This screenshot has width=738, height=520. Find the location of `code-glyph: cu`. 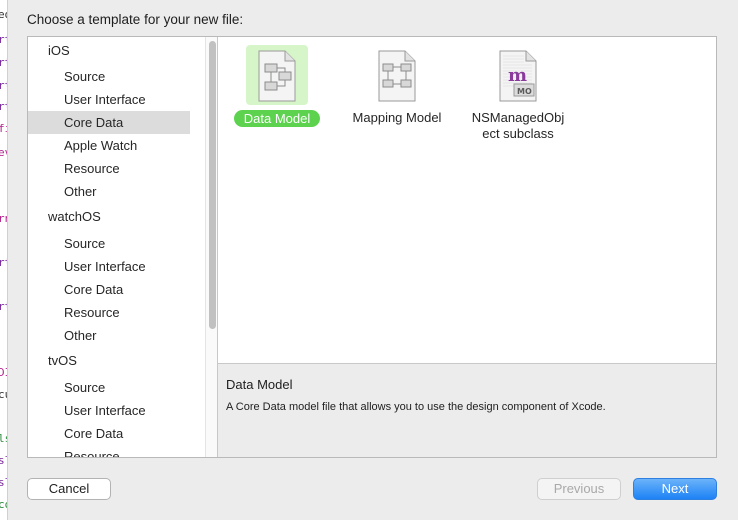

code-glyph: cu is located at coordinates (3, 394).